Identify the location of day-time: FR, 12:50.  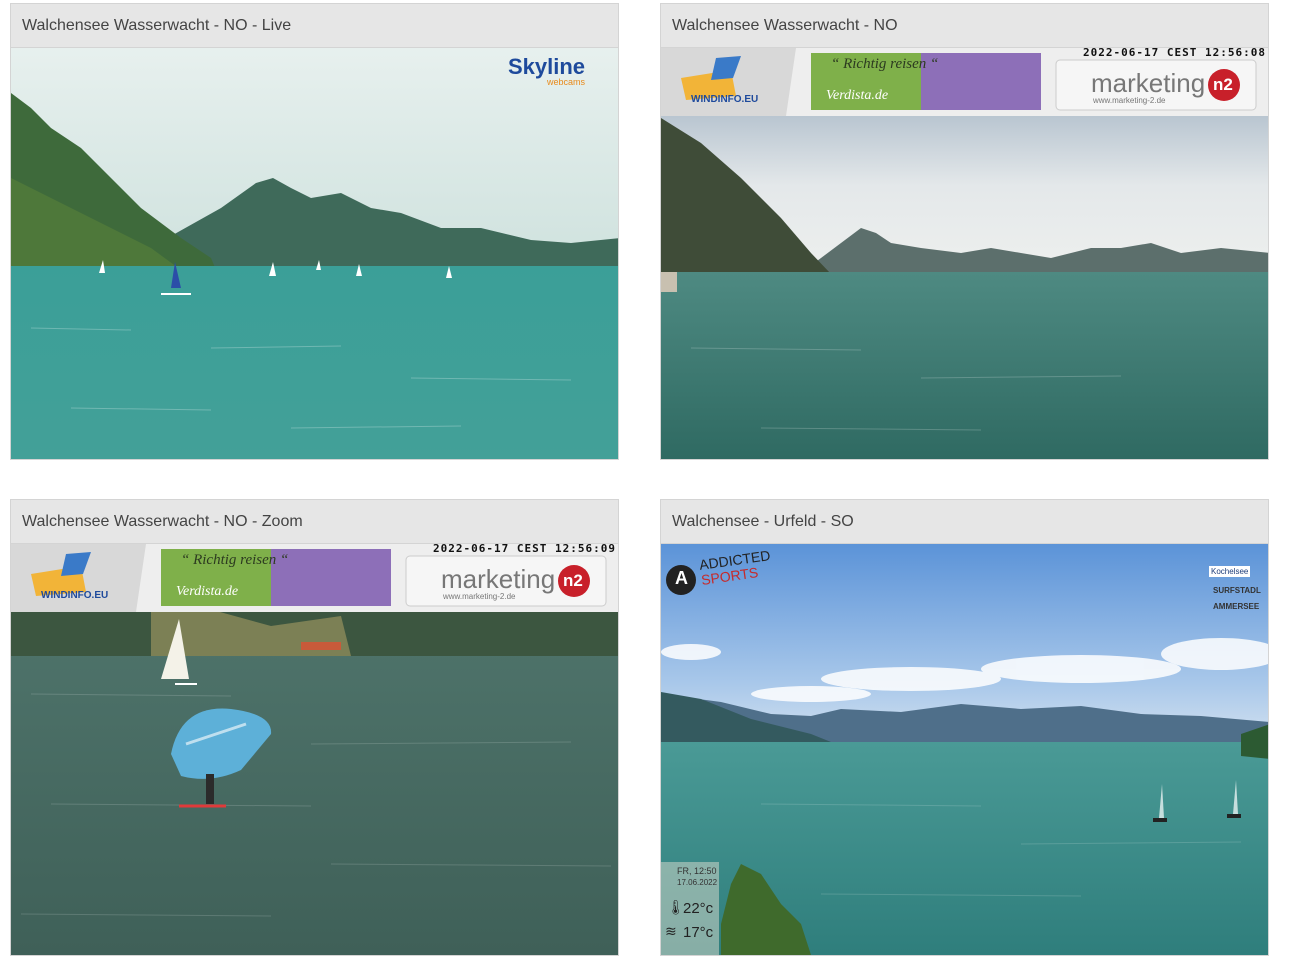
(697, 871).